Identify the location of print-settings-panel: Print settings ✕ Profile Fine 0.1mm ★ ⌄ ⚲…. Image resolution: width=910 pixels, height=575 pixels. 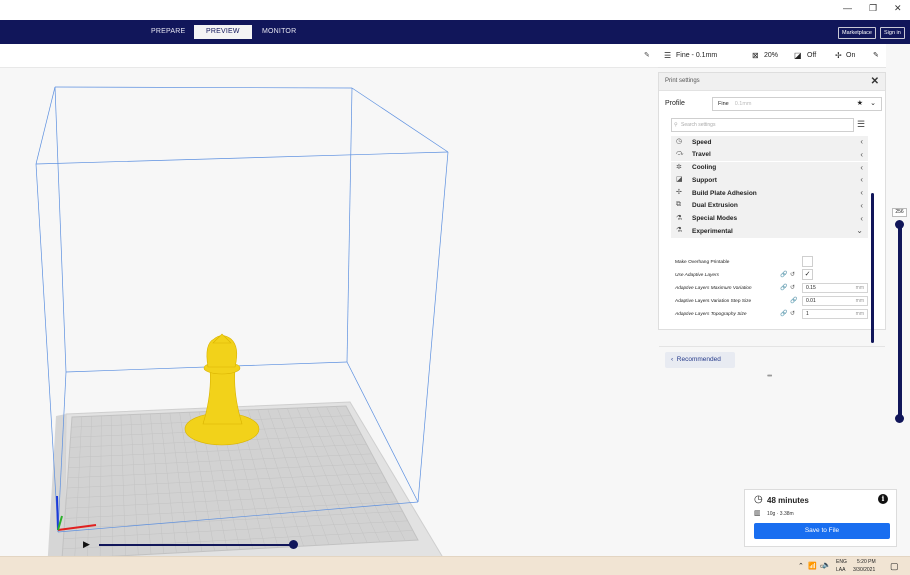
(772, 226).